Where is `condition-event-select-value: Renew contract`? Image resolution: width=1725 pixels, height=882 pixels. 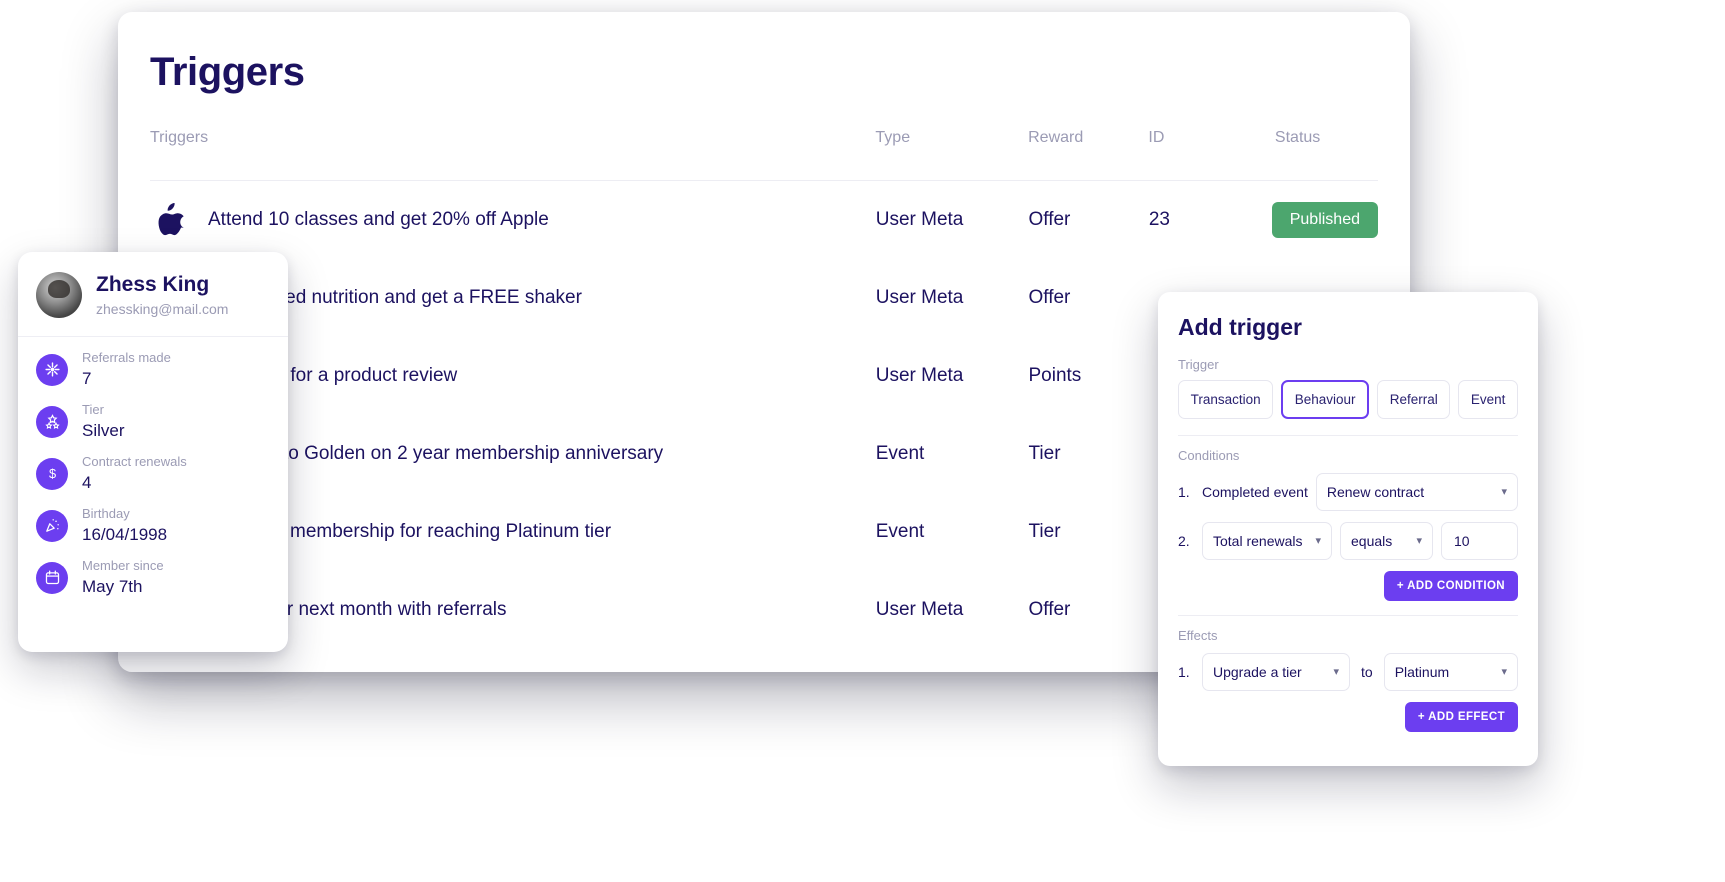 condition-event-select-value: Renew contract is located at coordinates (1375, 492).